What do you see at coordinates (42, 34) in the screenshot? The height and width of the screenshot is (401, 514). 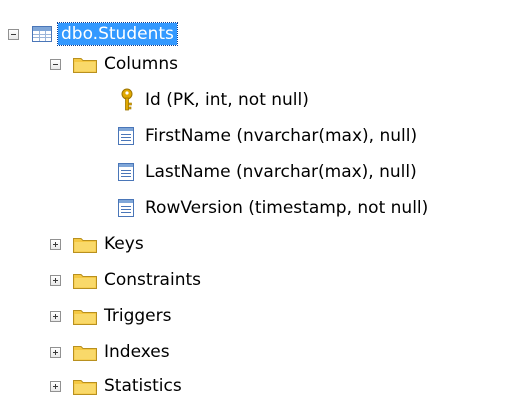 I see `table-icon` at bounding box center [42, 34].